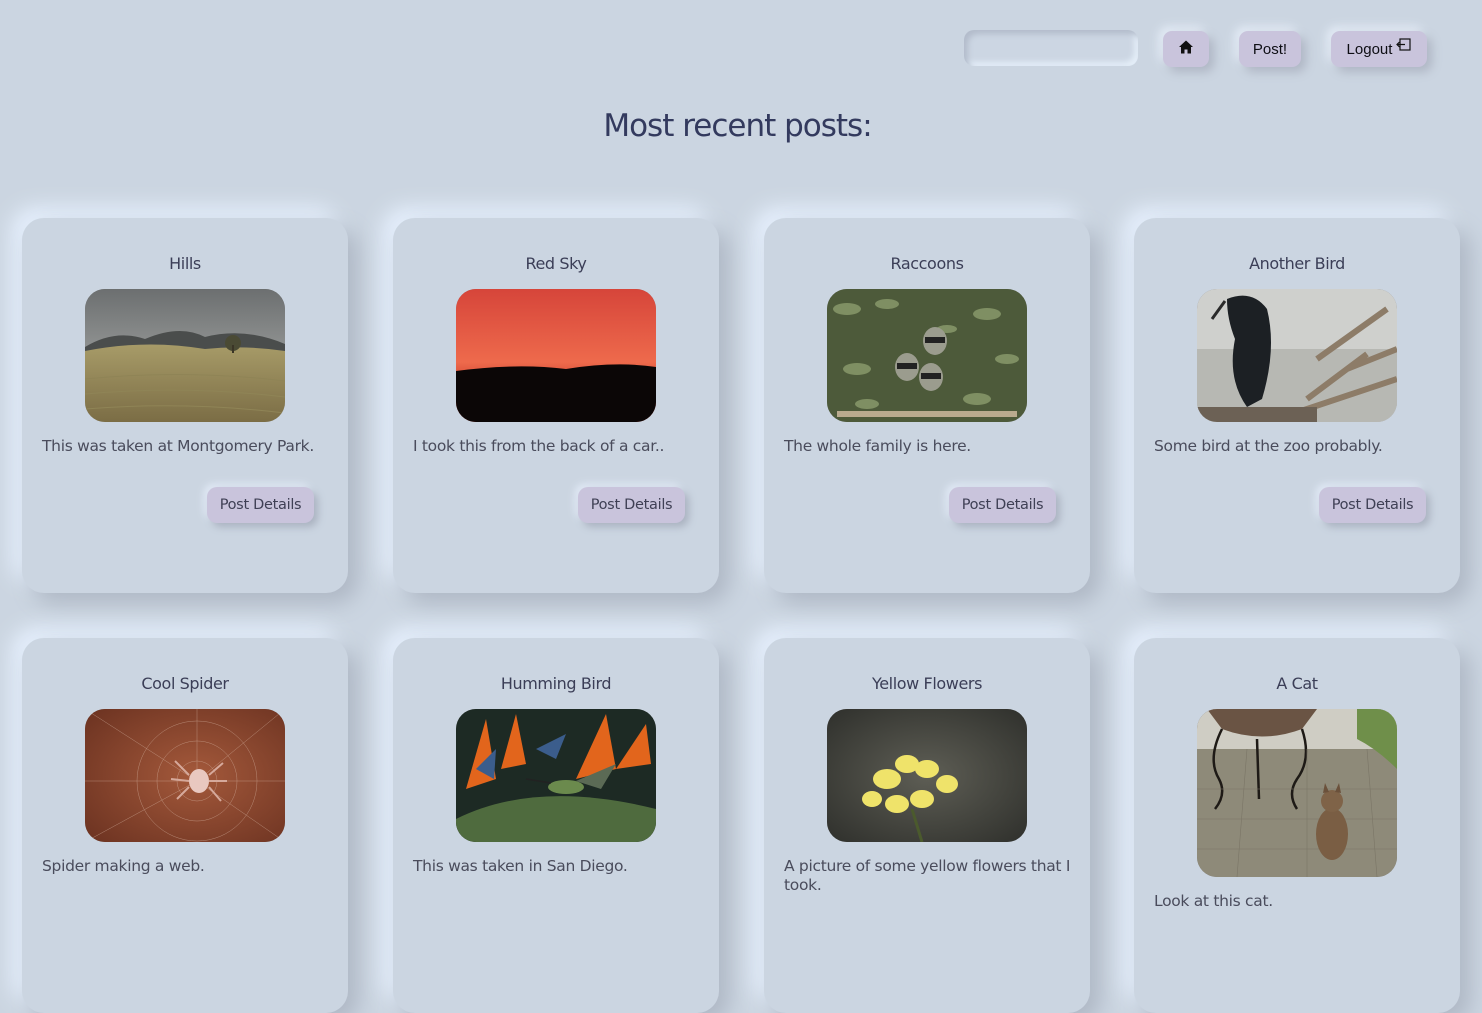  What do you see at coordinates (185, 263) in the screenshot?
I see `post-title: Hills` at bounding box center [185, 263].